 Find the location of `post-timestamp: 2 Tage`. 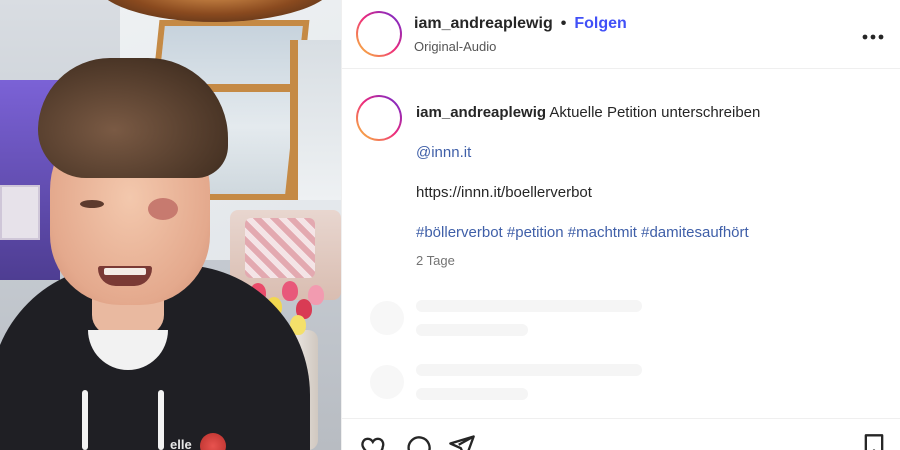

post-timestamp: 2 Tage is located at coordinates (588, 261).